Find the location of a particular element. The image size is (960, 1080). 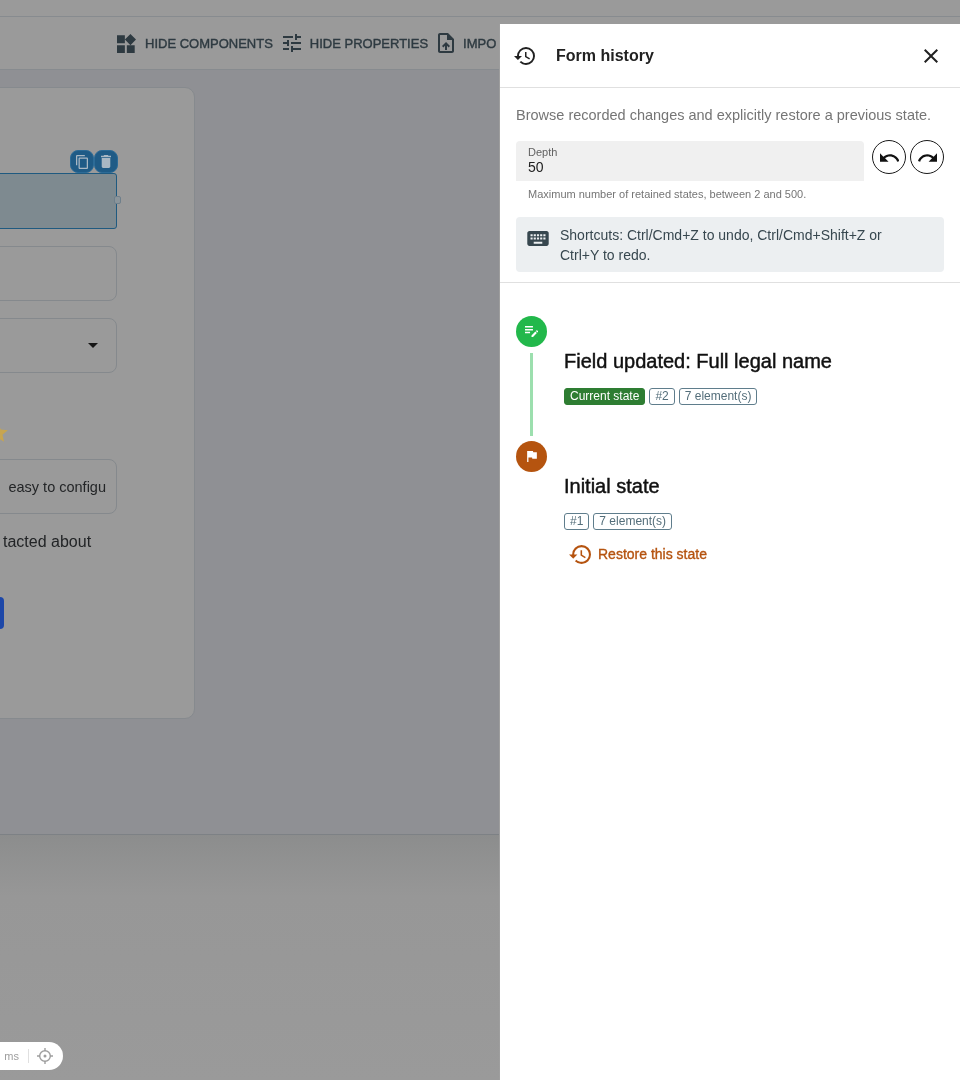

close-icon is located at coordinates (931, 55).